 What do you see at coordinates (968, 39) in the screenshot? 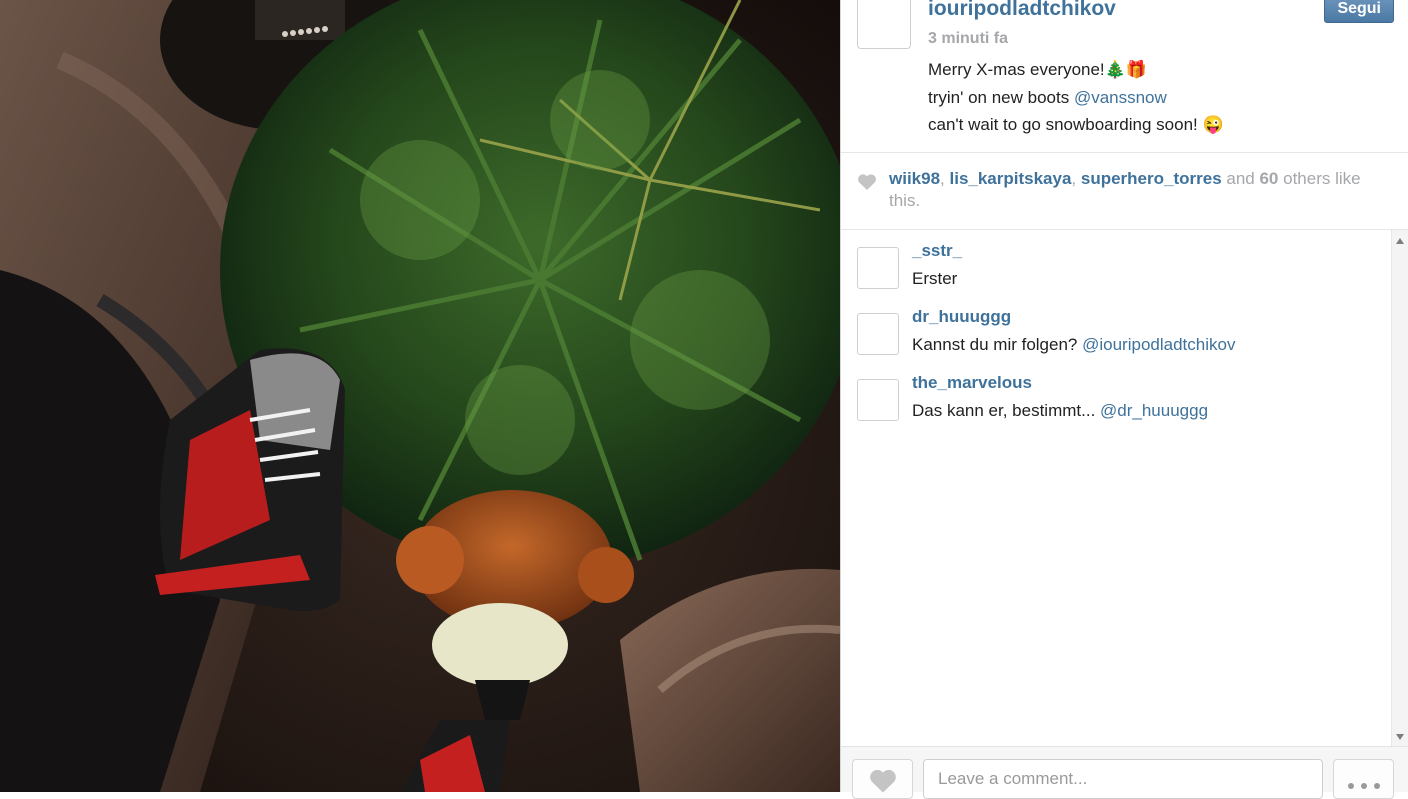
I see `post-timestamp: 3 minuti fa` at bounding box center [968, 39].